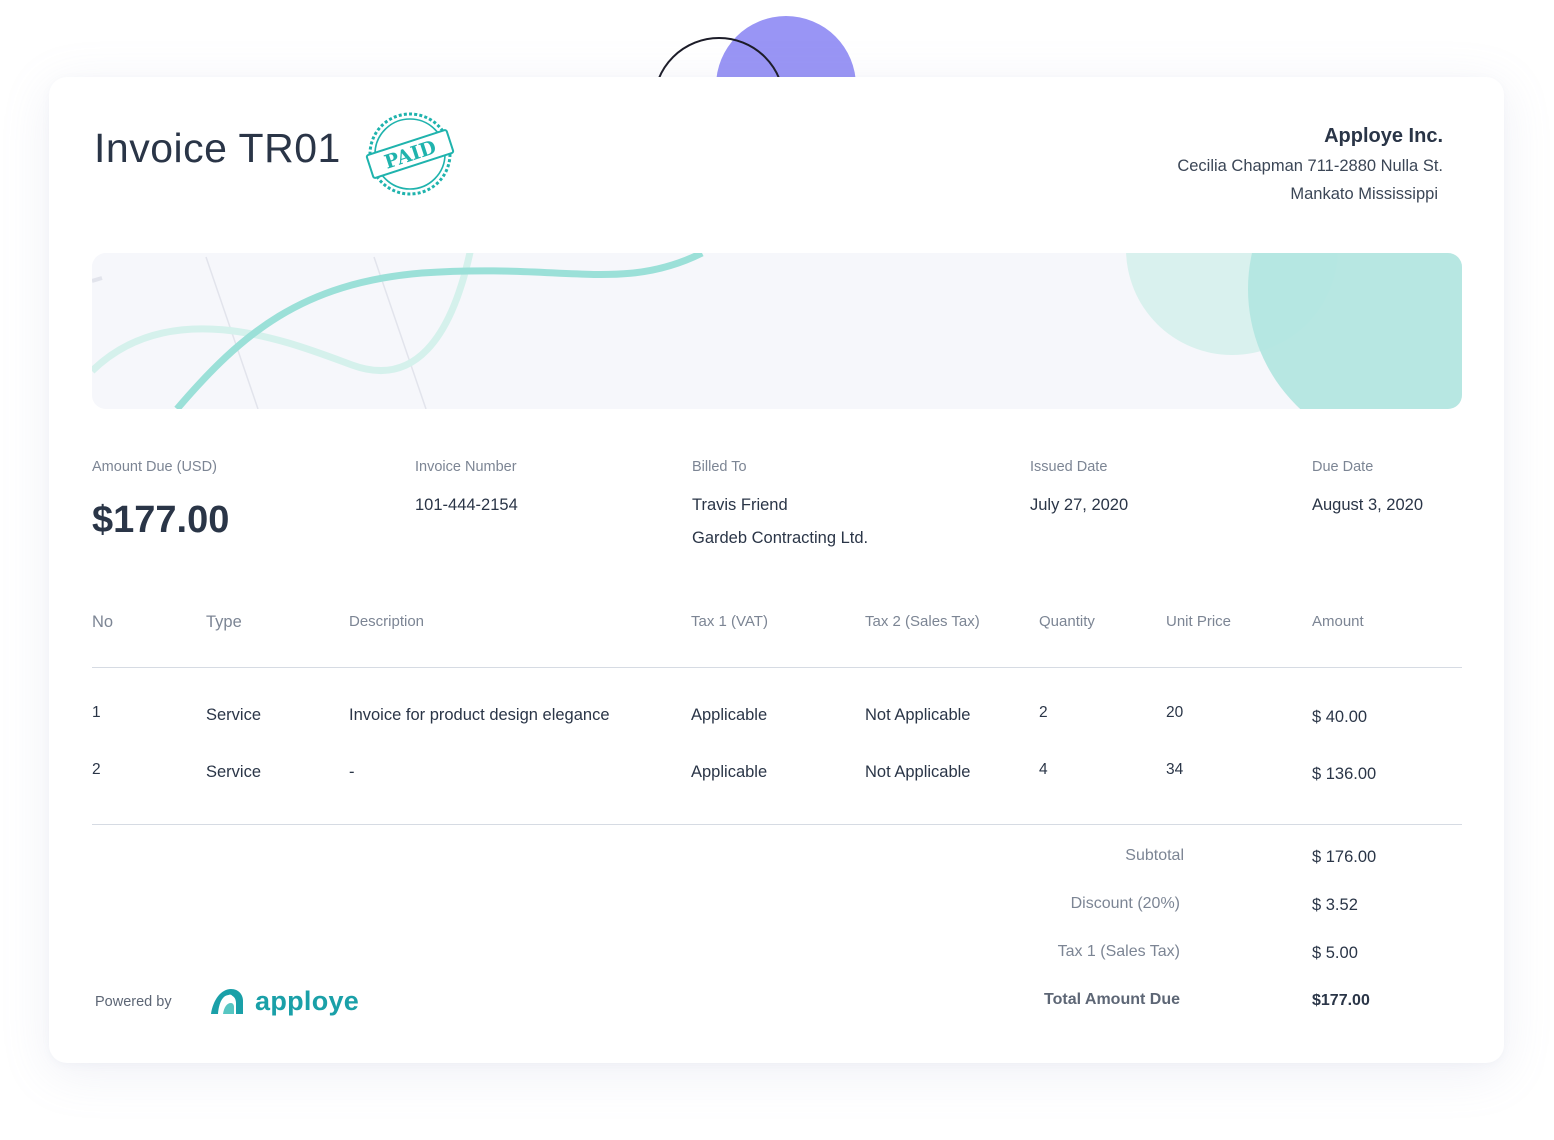 The width and height of the screenshot is (1554, 1140). What do you see at coordinates (1118, 951) in the screenshot?
I see `tax-label: Tax 1 (Sales Tax)` at bounding box center [1118, 951].